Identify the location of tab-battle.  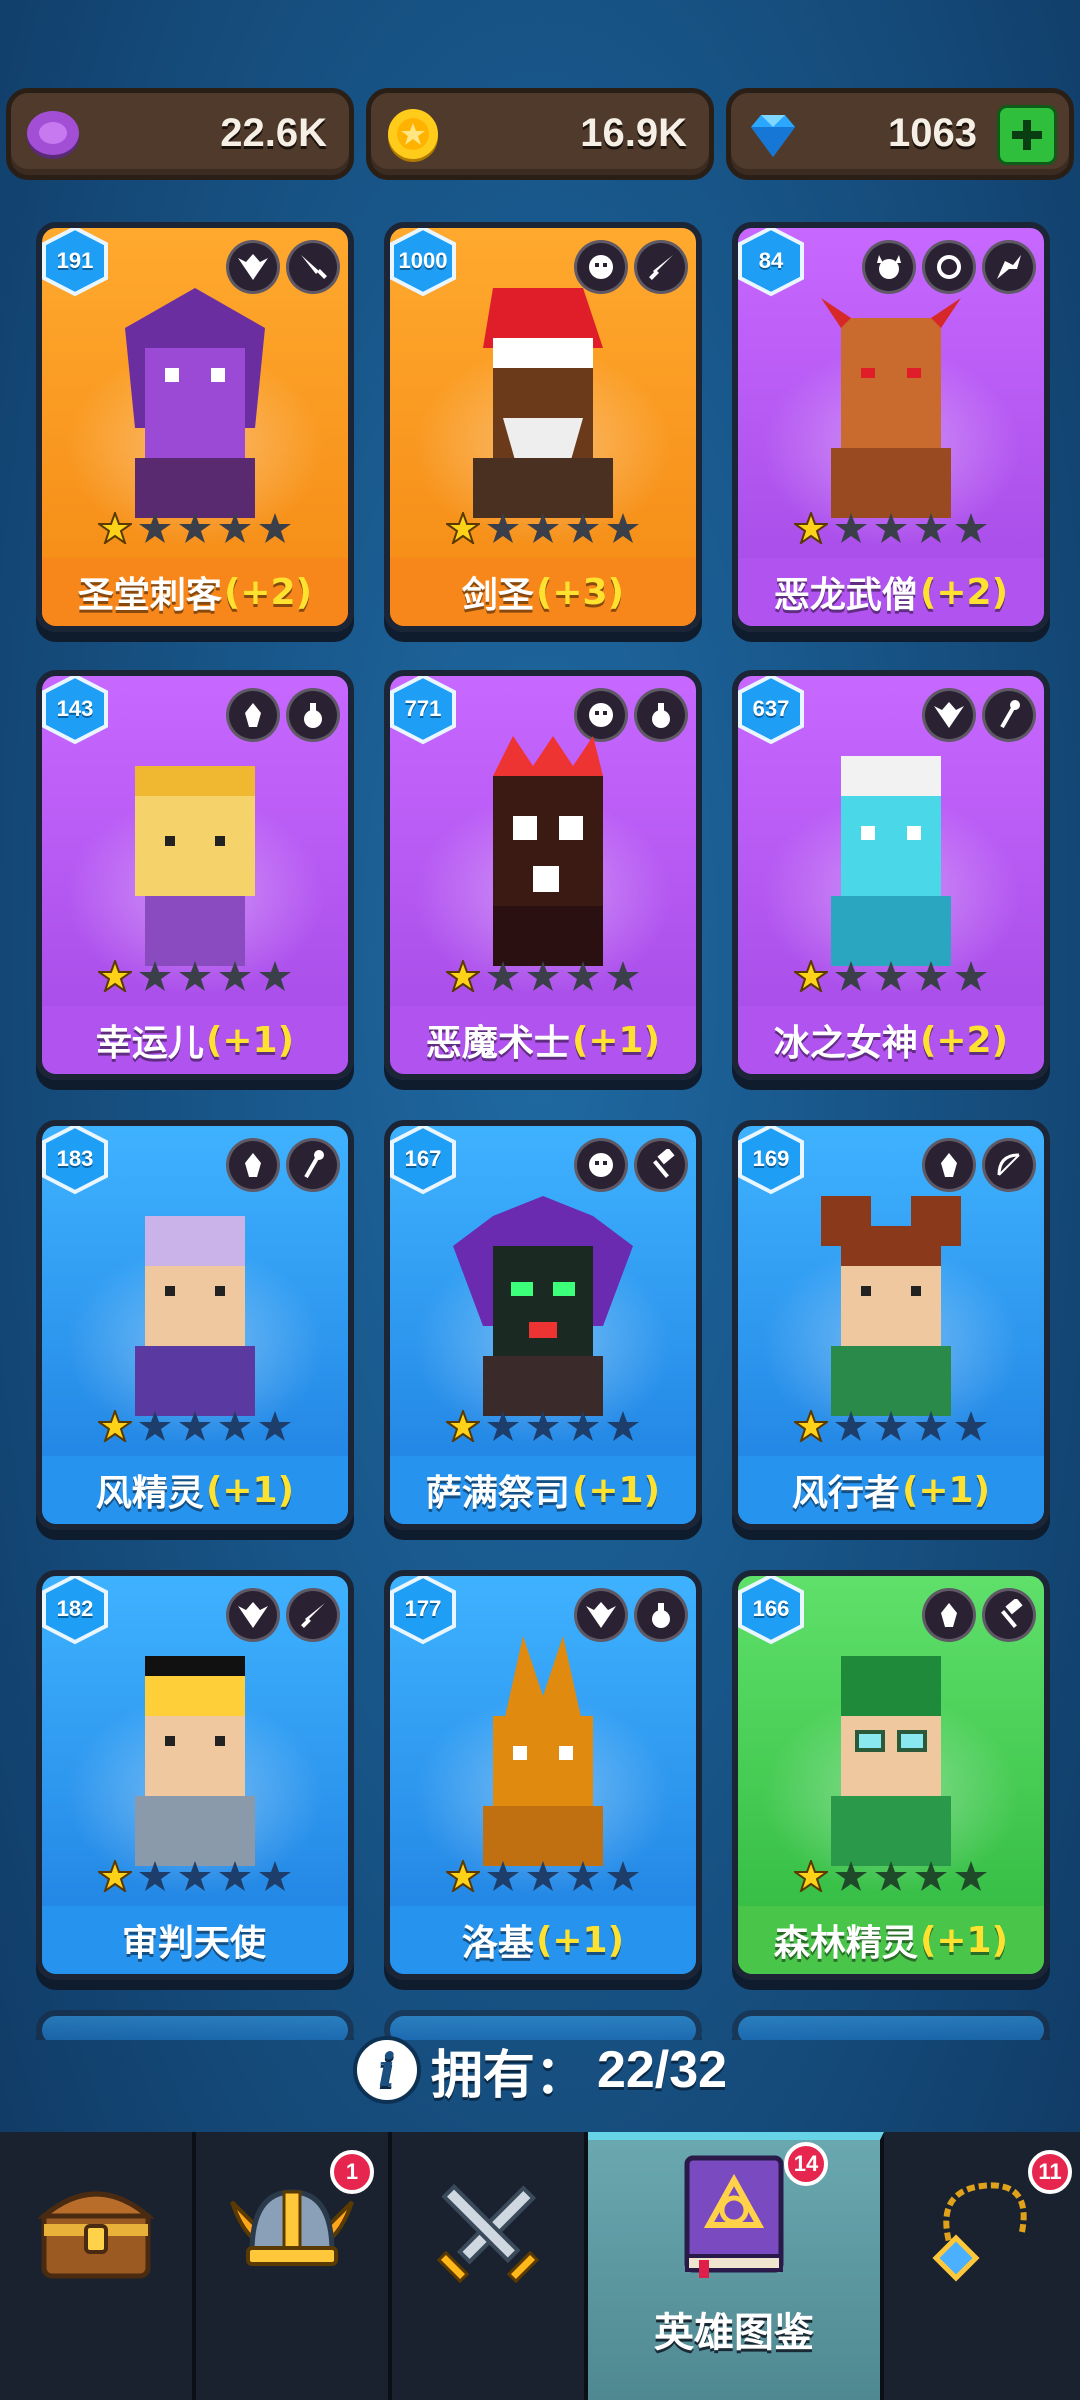
(490, 2266).